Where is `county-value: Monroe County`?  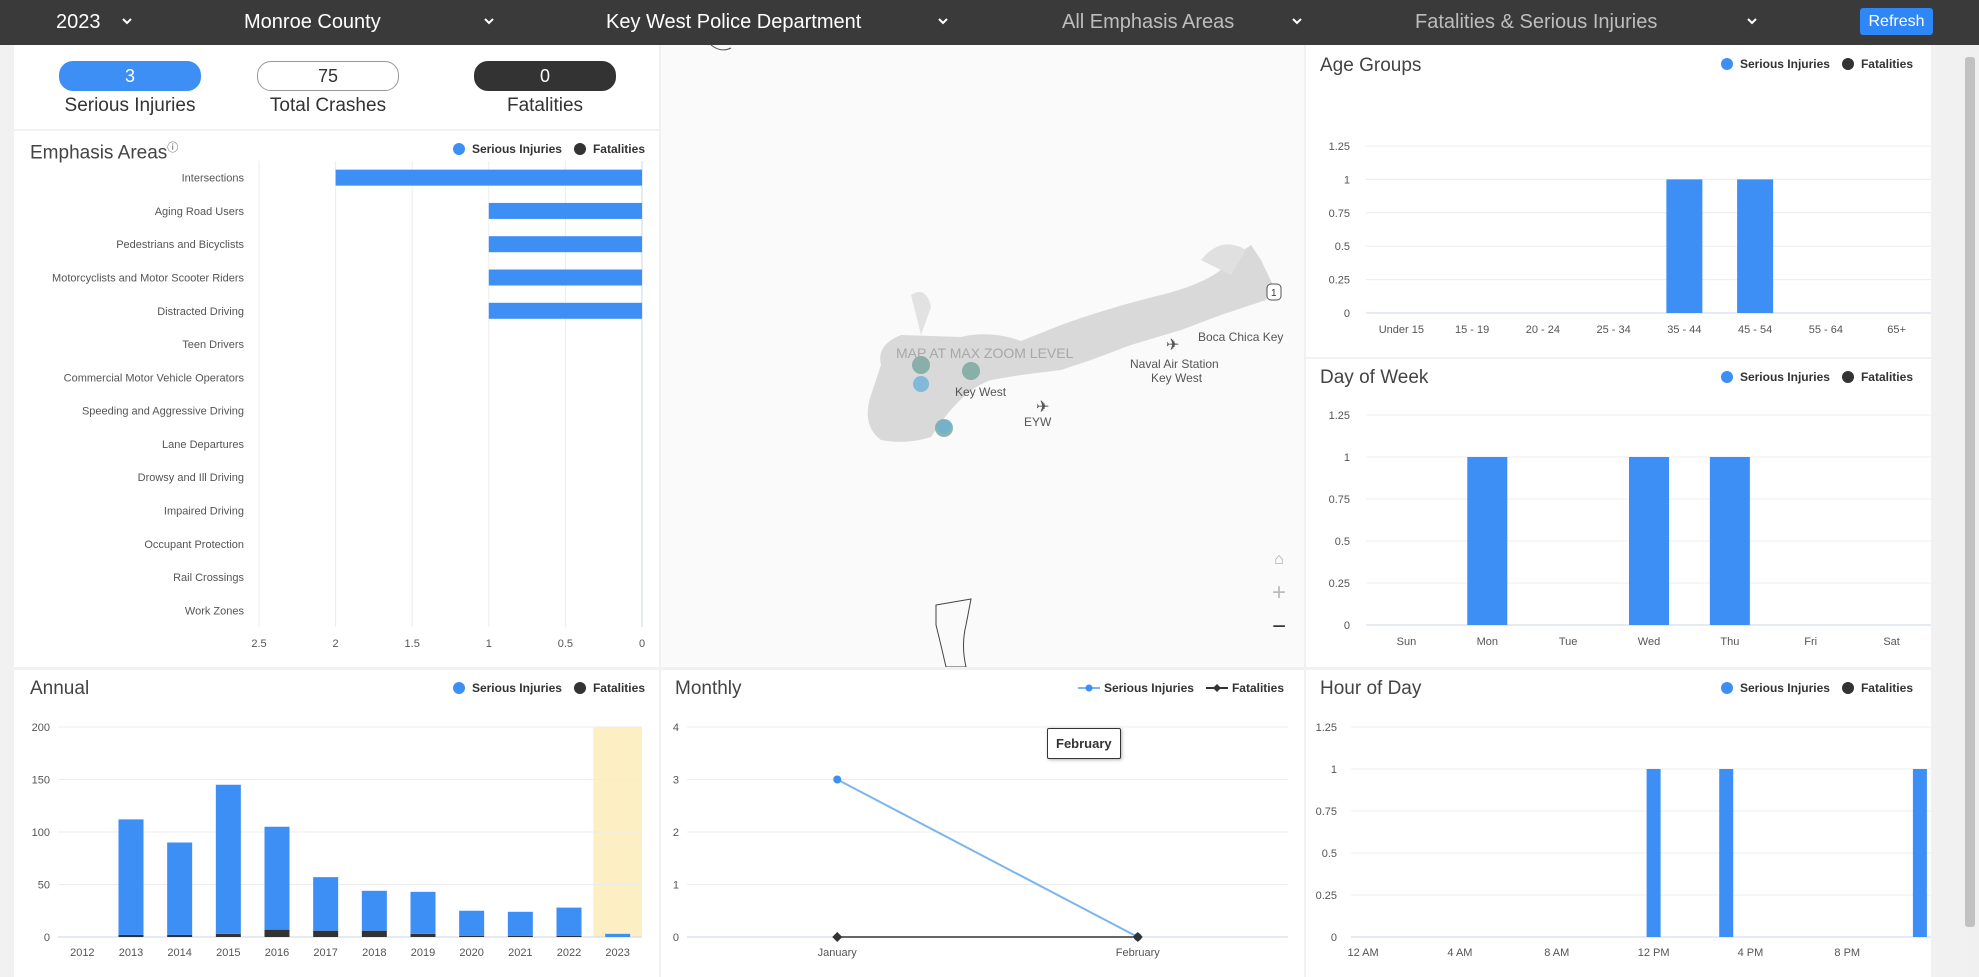
county-value: Monroe County is located at coordinates (312, 22).